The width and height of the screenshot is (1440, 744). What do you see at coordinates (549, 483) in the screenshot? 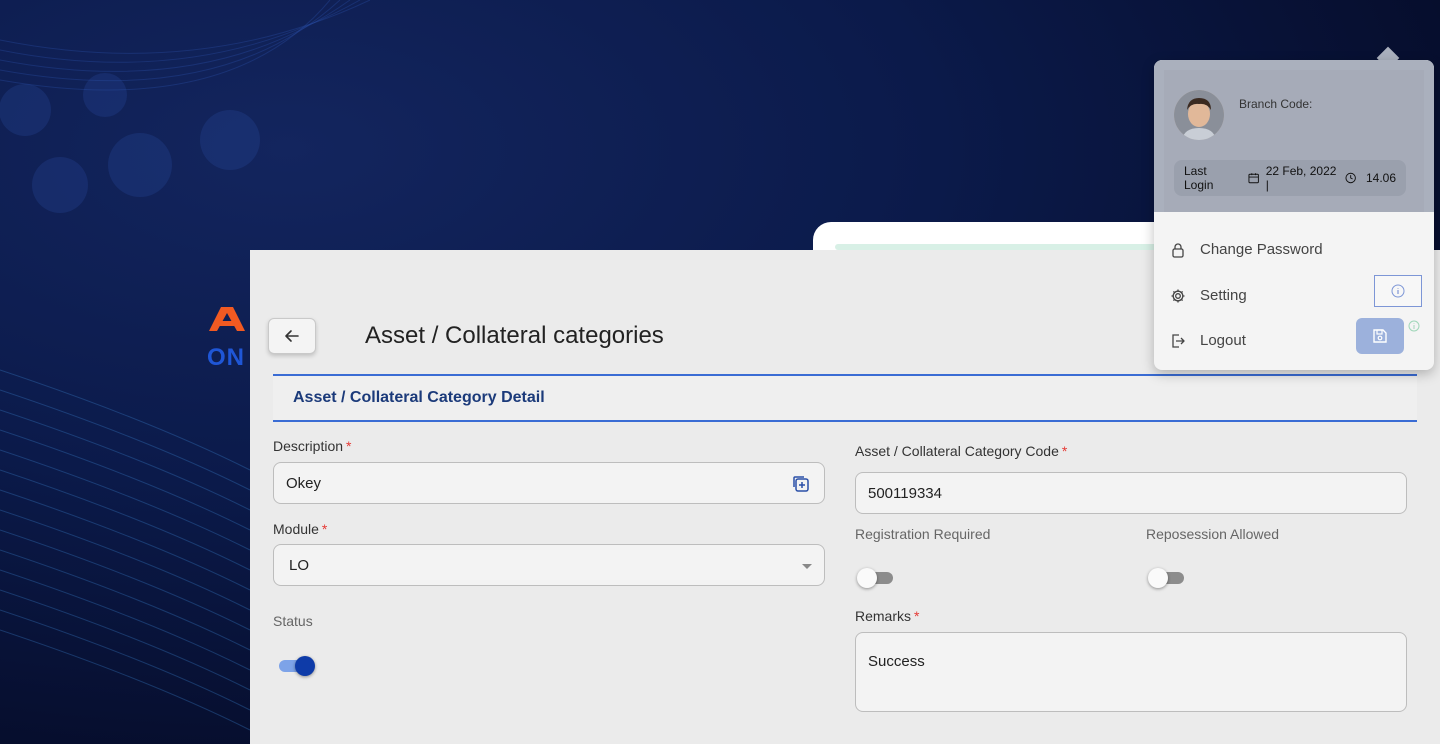
I see `description-input: Okey` at bounding box center [549, 483].